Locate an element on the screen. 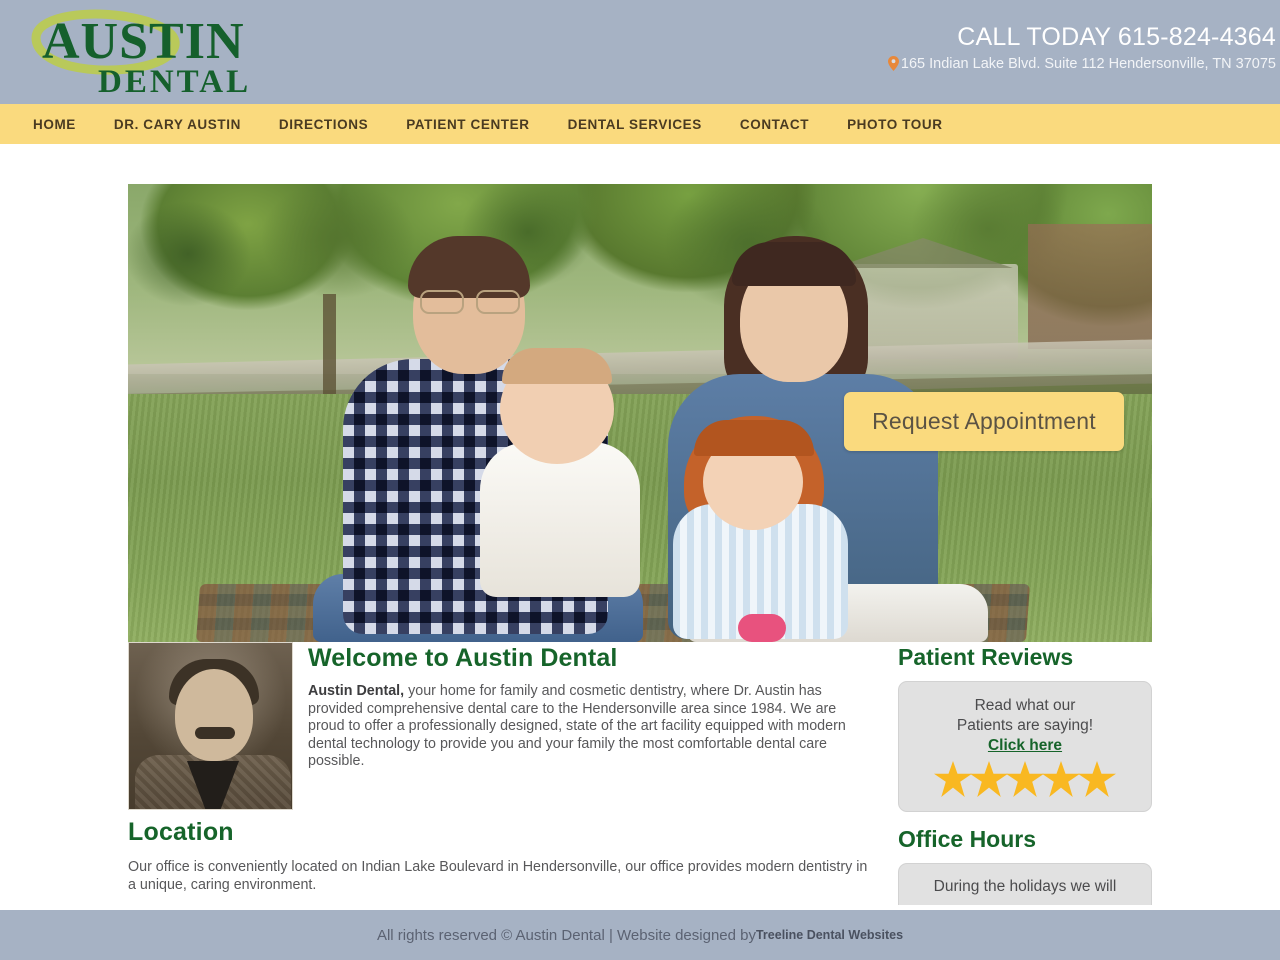 This screenshot has width=1280, height=960. nav-item-dental-services: DENTAL SERVICES is located at coordinates (635, 124).